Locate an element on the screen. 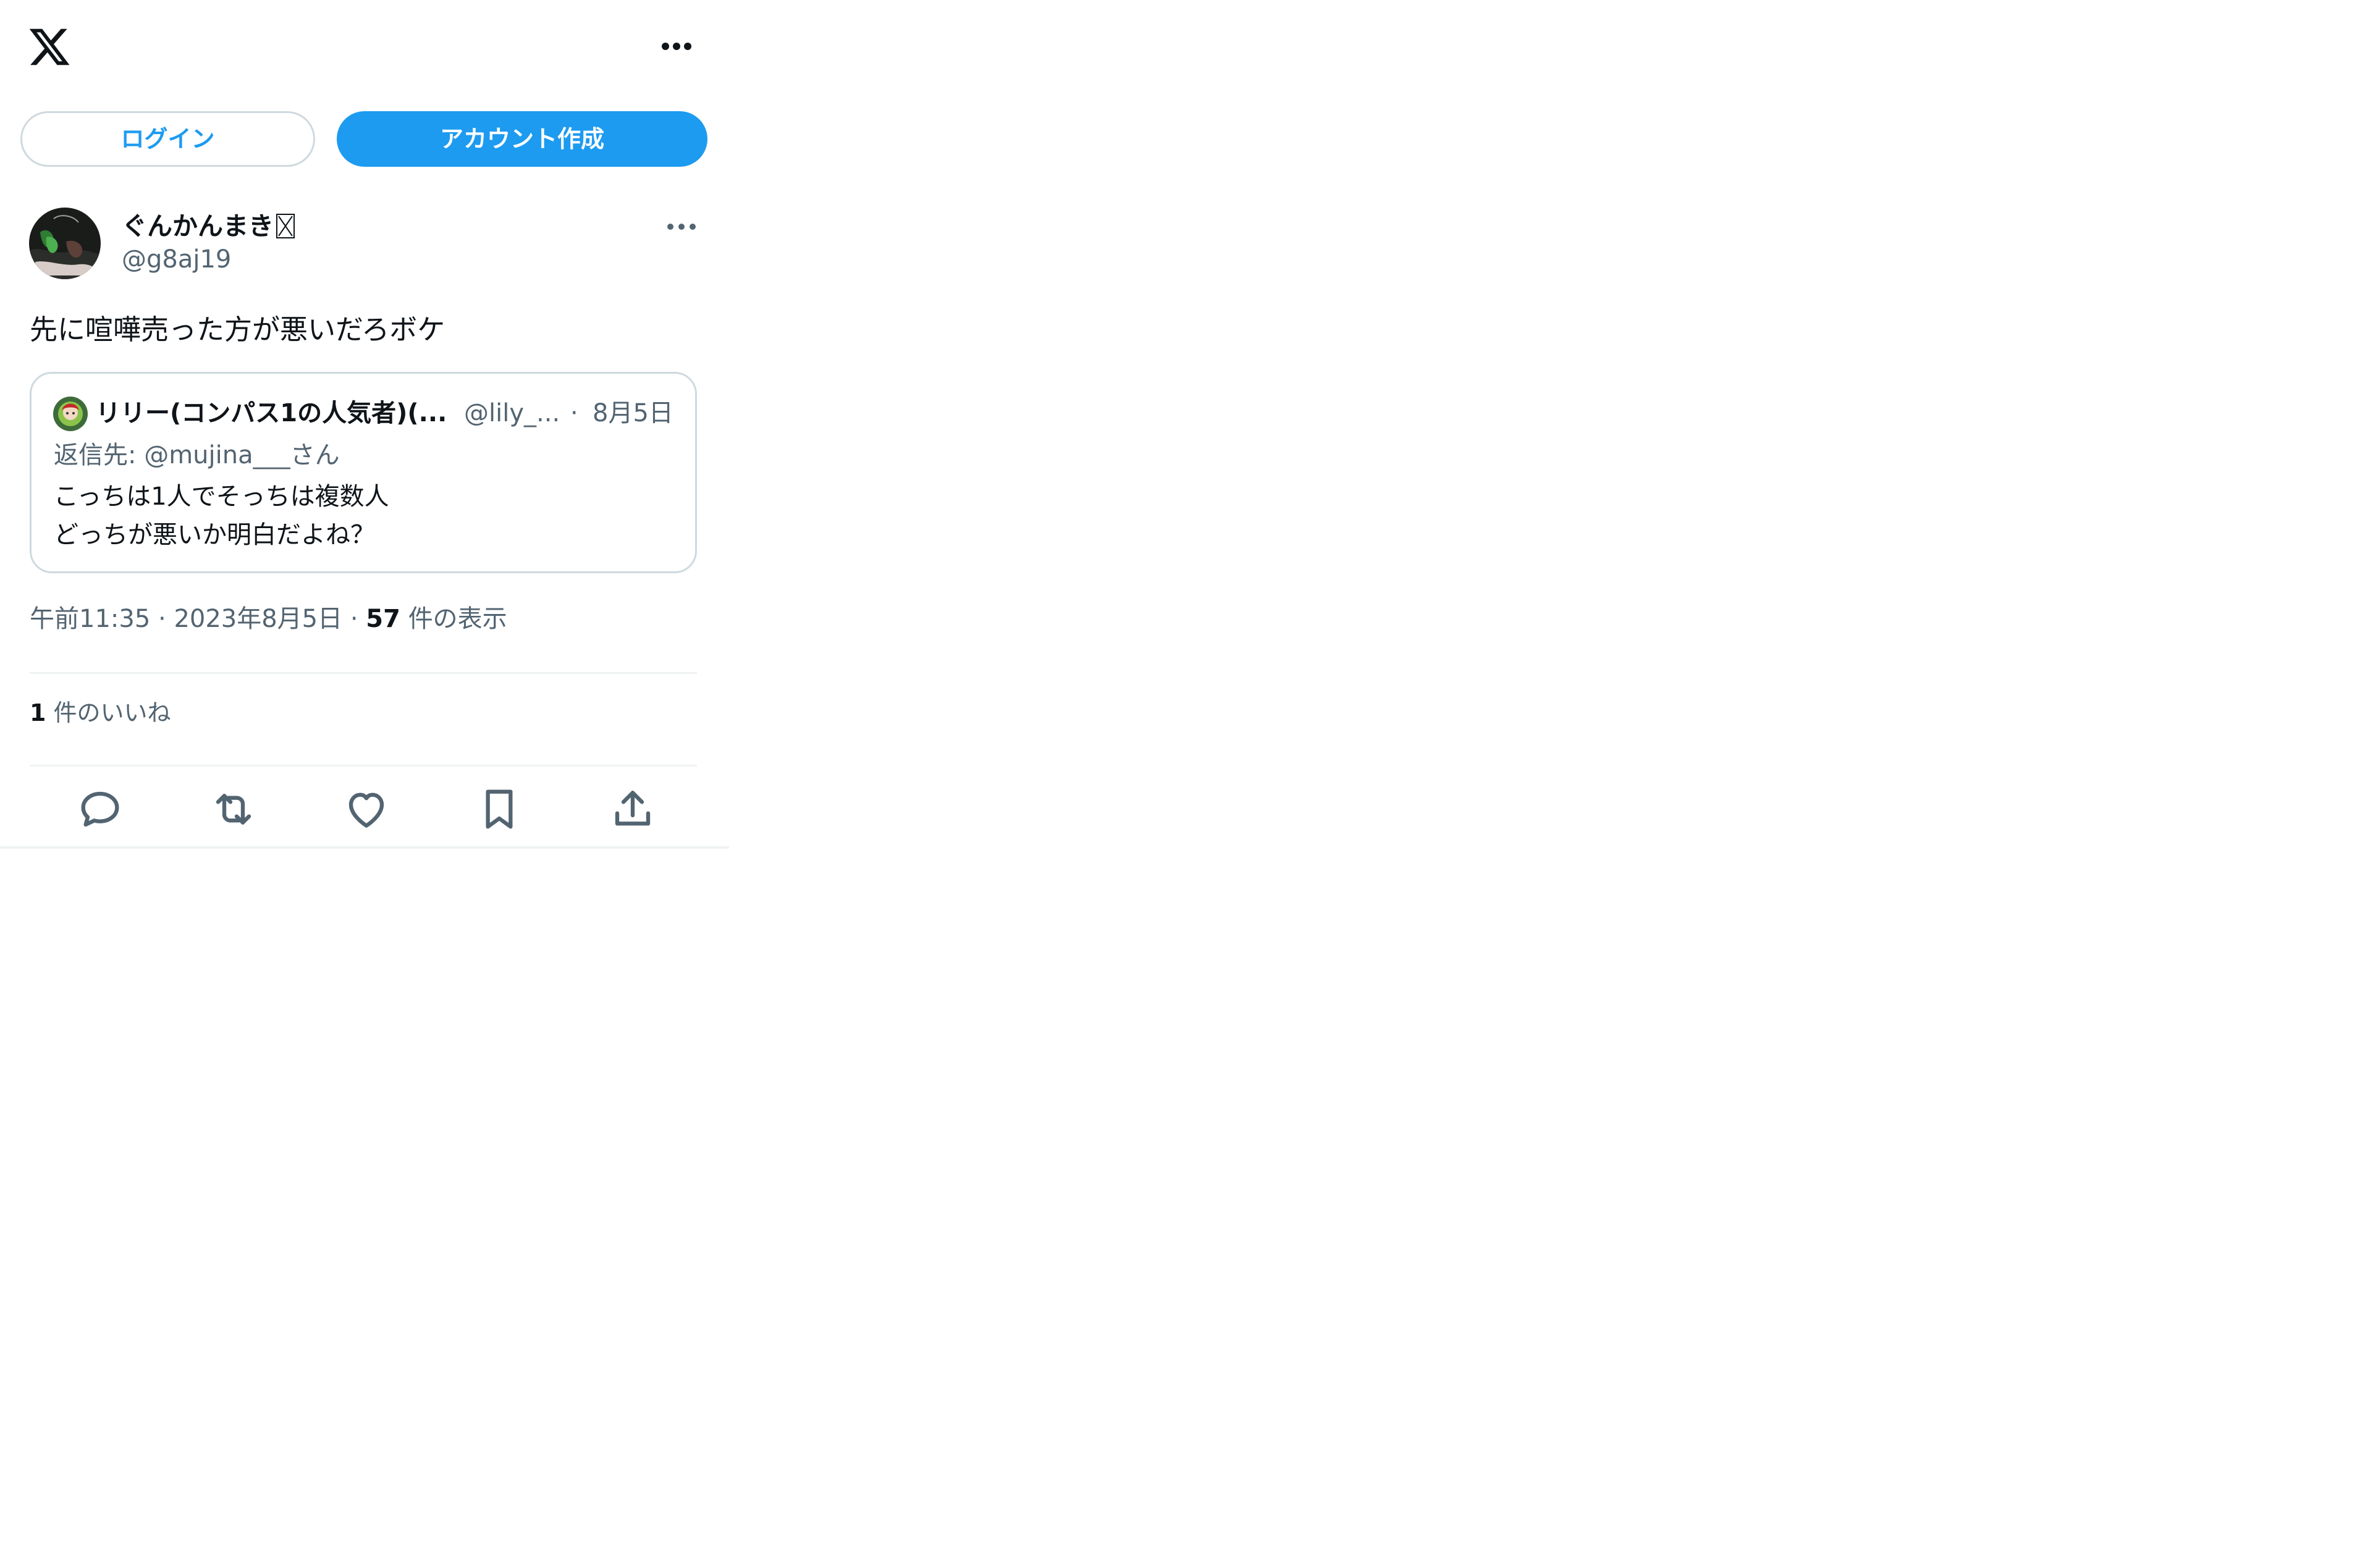  signup-button: アカウント作成 is located at coordinates (522, 139).